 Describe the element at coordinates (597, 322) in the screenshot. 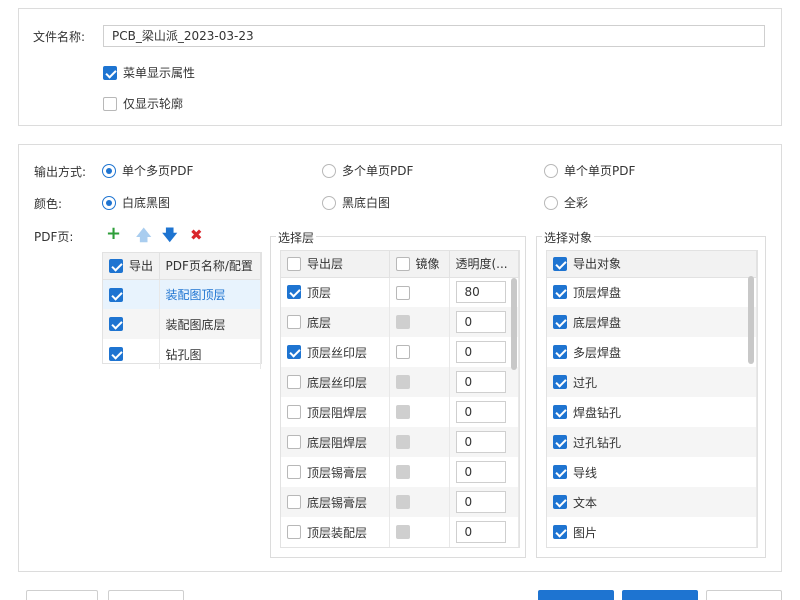

I see `object-name: 底层焊盘` at that location.